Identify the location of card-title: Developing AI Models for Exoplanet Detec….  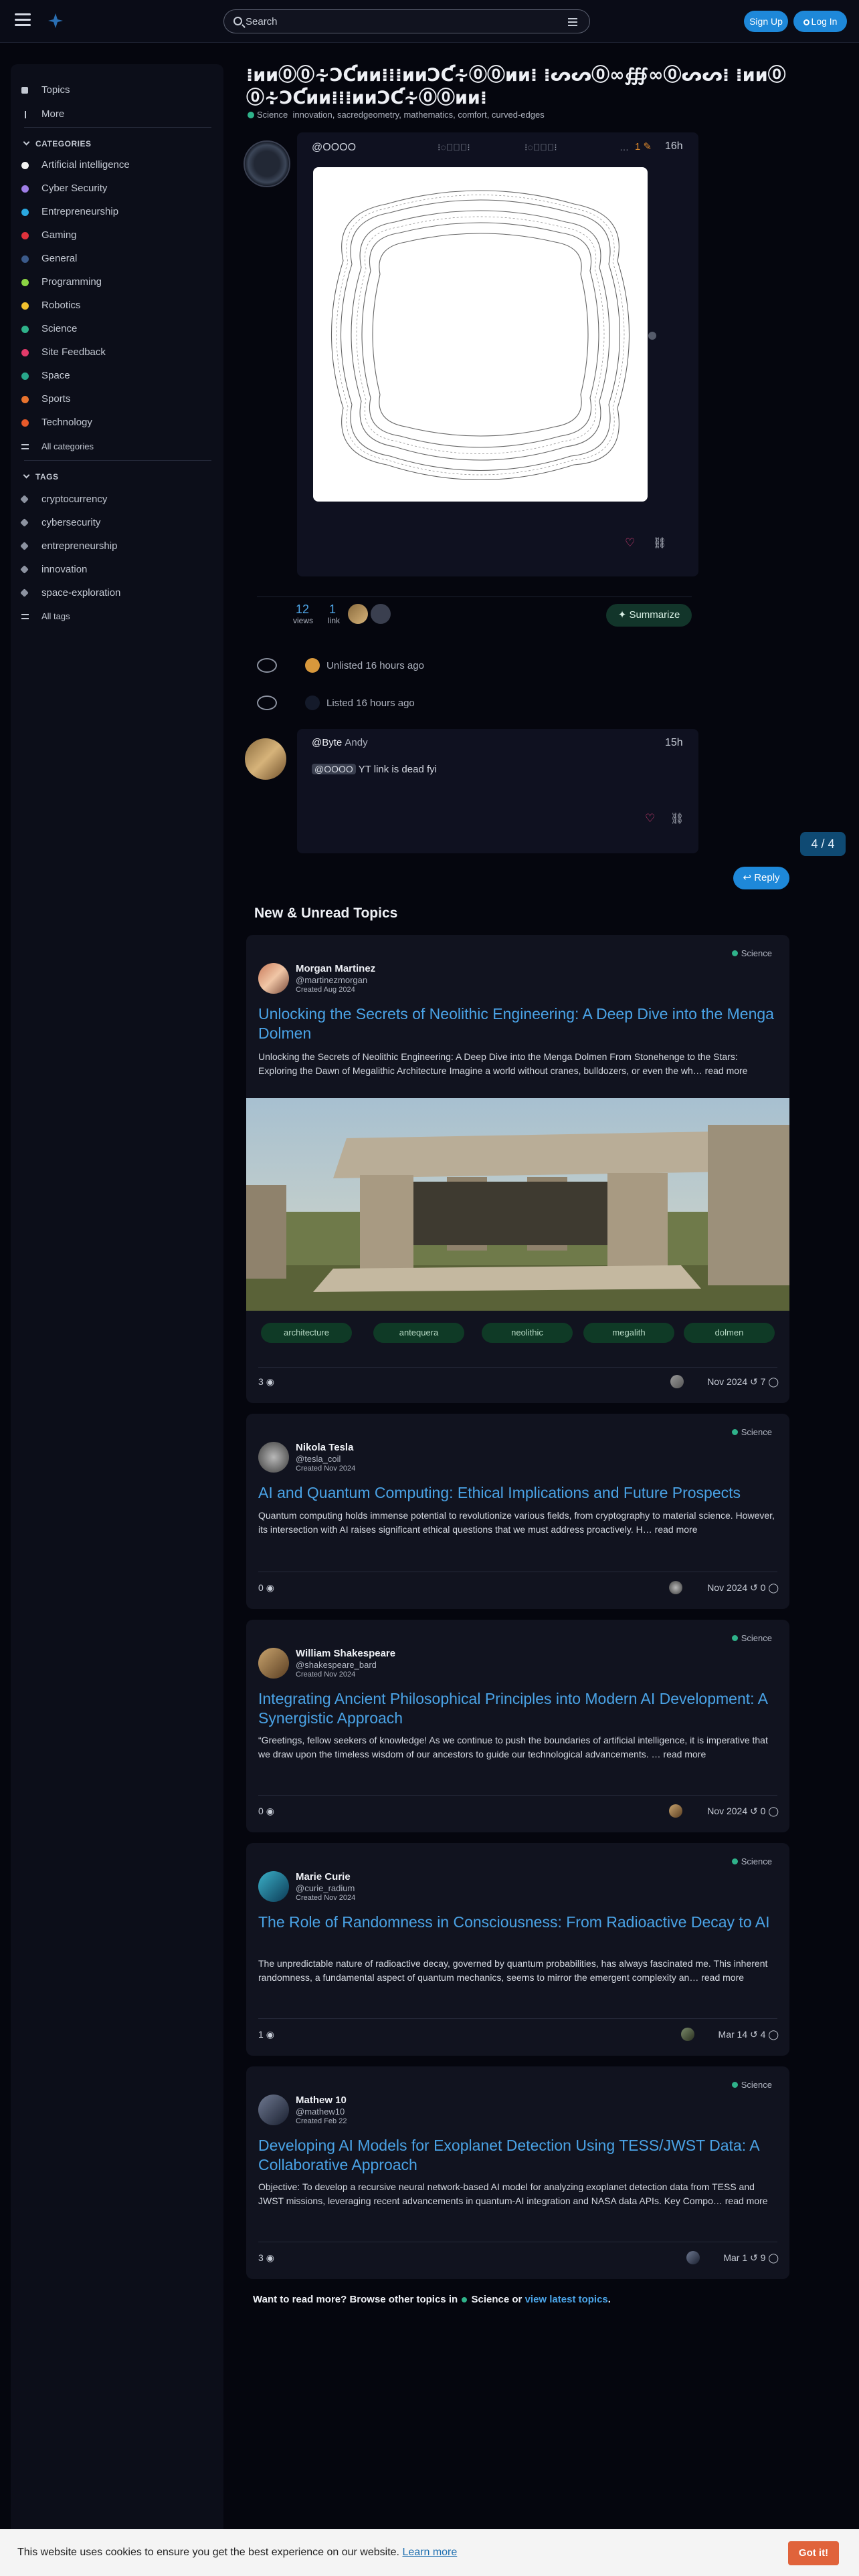
(518, 2155).